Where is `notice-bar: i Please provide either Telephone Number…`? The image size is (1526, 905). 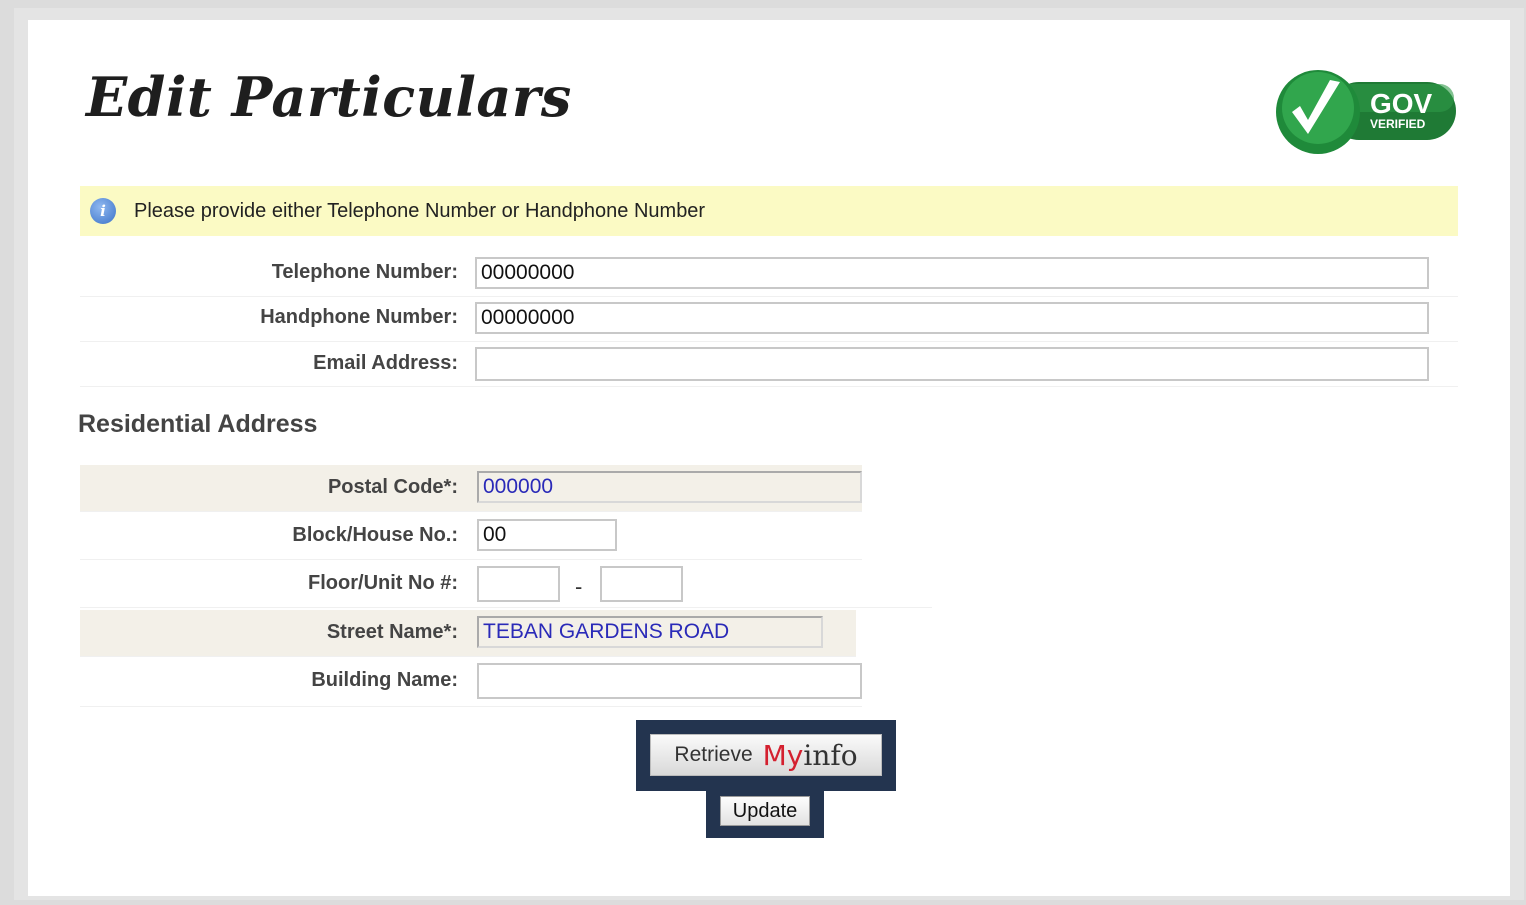 notice-bar: i Please provide either Telephone Number… is located at coordinates (769, 211).